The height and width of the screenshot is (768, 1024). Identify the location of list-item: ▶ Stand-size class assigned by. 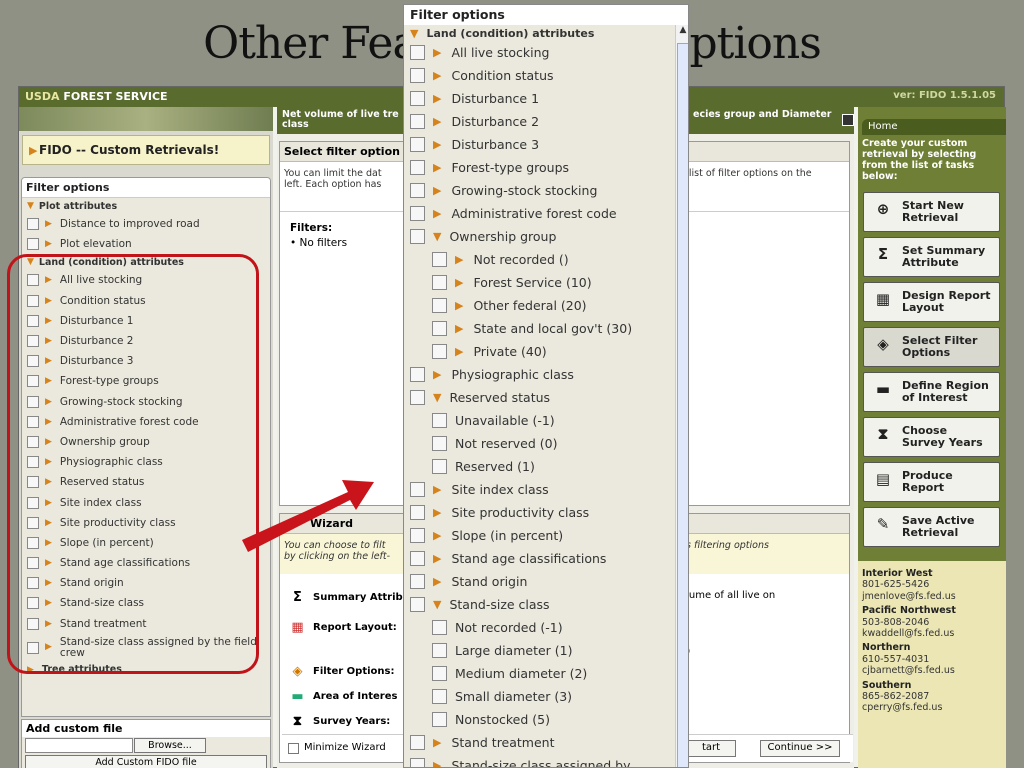
(546, 760).